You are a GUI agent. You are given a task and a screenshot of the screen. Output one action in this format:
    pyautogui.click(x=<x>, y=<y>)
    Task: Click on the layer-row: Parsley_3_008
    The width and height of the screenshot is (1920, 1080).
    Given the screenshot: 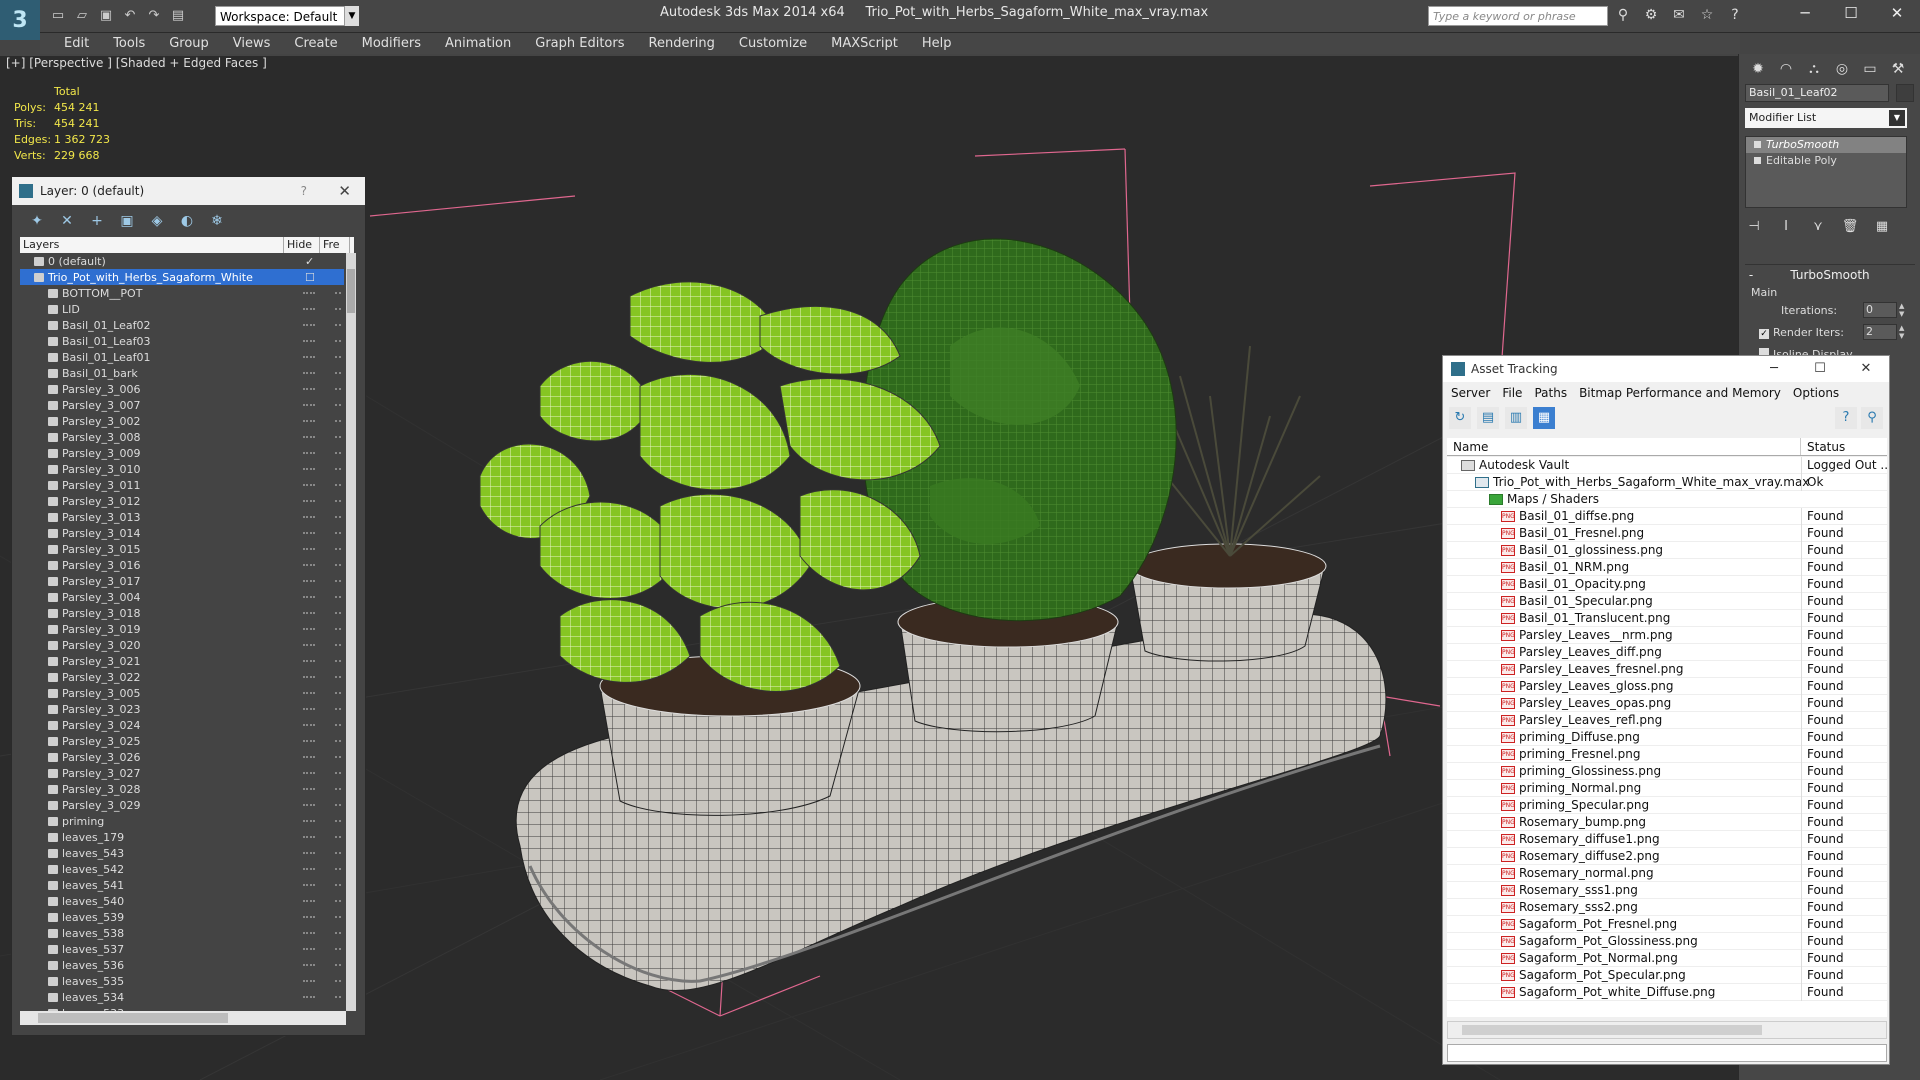 What is the action you would take?
    pyautogui.click(x=182, y=437)
    